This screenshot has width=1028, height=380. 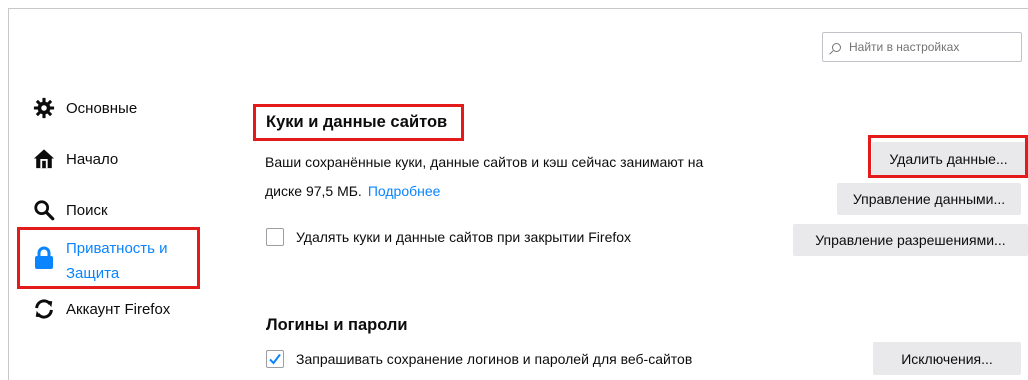 What do you see at coordinates (93, 273) in the screenshot?
I see `sidebar-item-label-line2: Защита` at bounding box center [93, 273].